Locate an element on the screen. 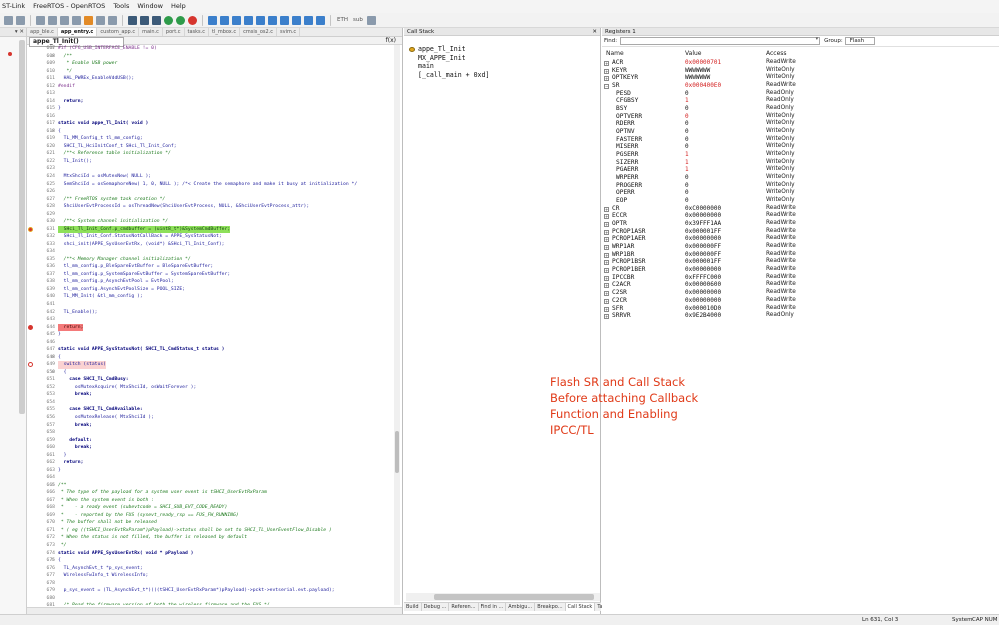 The image size is (999, 625). register-row: − SR 0x000400E0 ReadWrite is located at coordinates (800, 86).